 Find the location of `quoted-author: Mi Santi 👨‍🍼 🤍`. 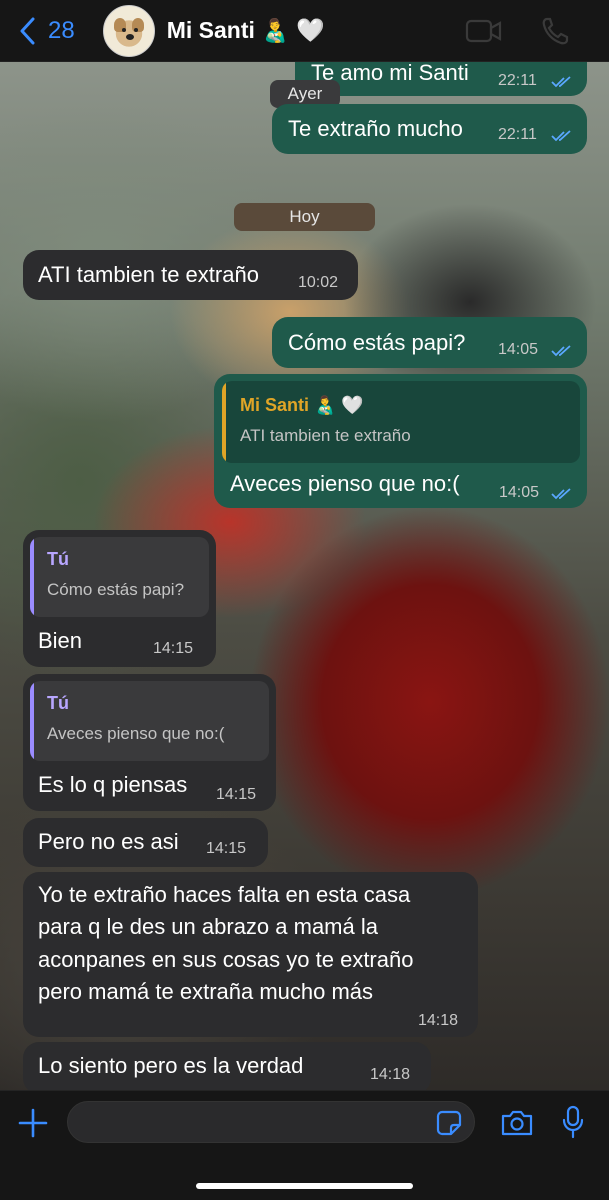

quoted-author: Mi Santi 👨‍🍼 🤍 is located at coordinates (302, 405).